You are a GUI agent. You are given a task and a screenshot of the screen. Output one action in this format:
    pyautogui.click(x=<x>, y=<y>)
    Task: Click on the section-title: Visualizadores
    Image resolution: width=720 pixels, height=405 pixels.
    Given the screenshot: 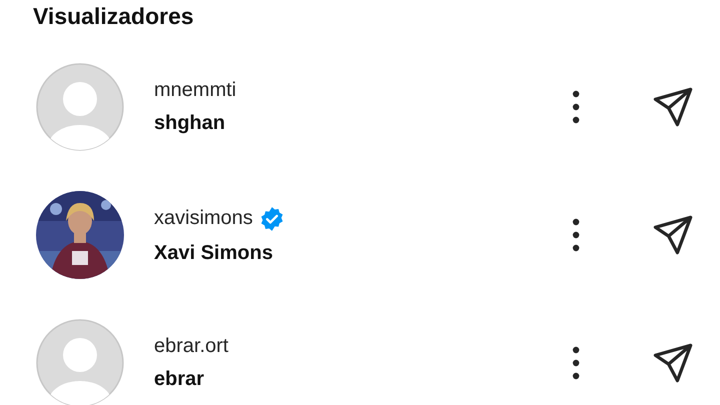 What is the action you would take?
    pyautogui.click(x=114, y=16)
    